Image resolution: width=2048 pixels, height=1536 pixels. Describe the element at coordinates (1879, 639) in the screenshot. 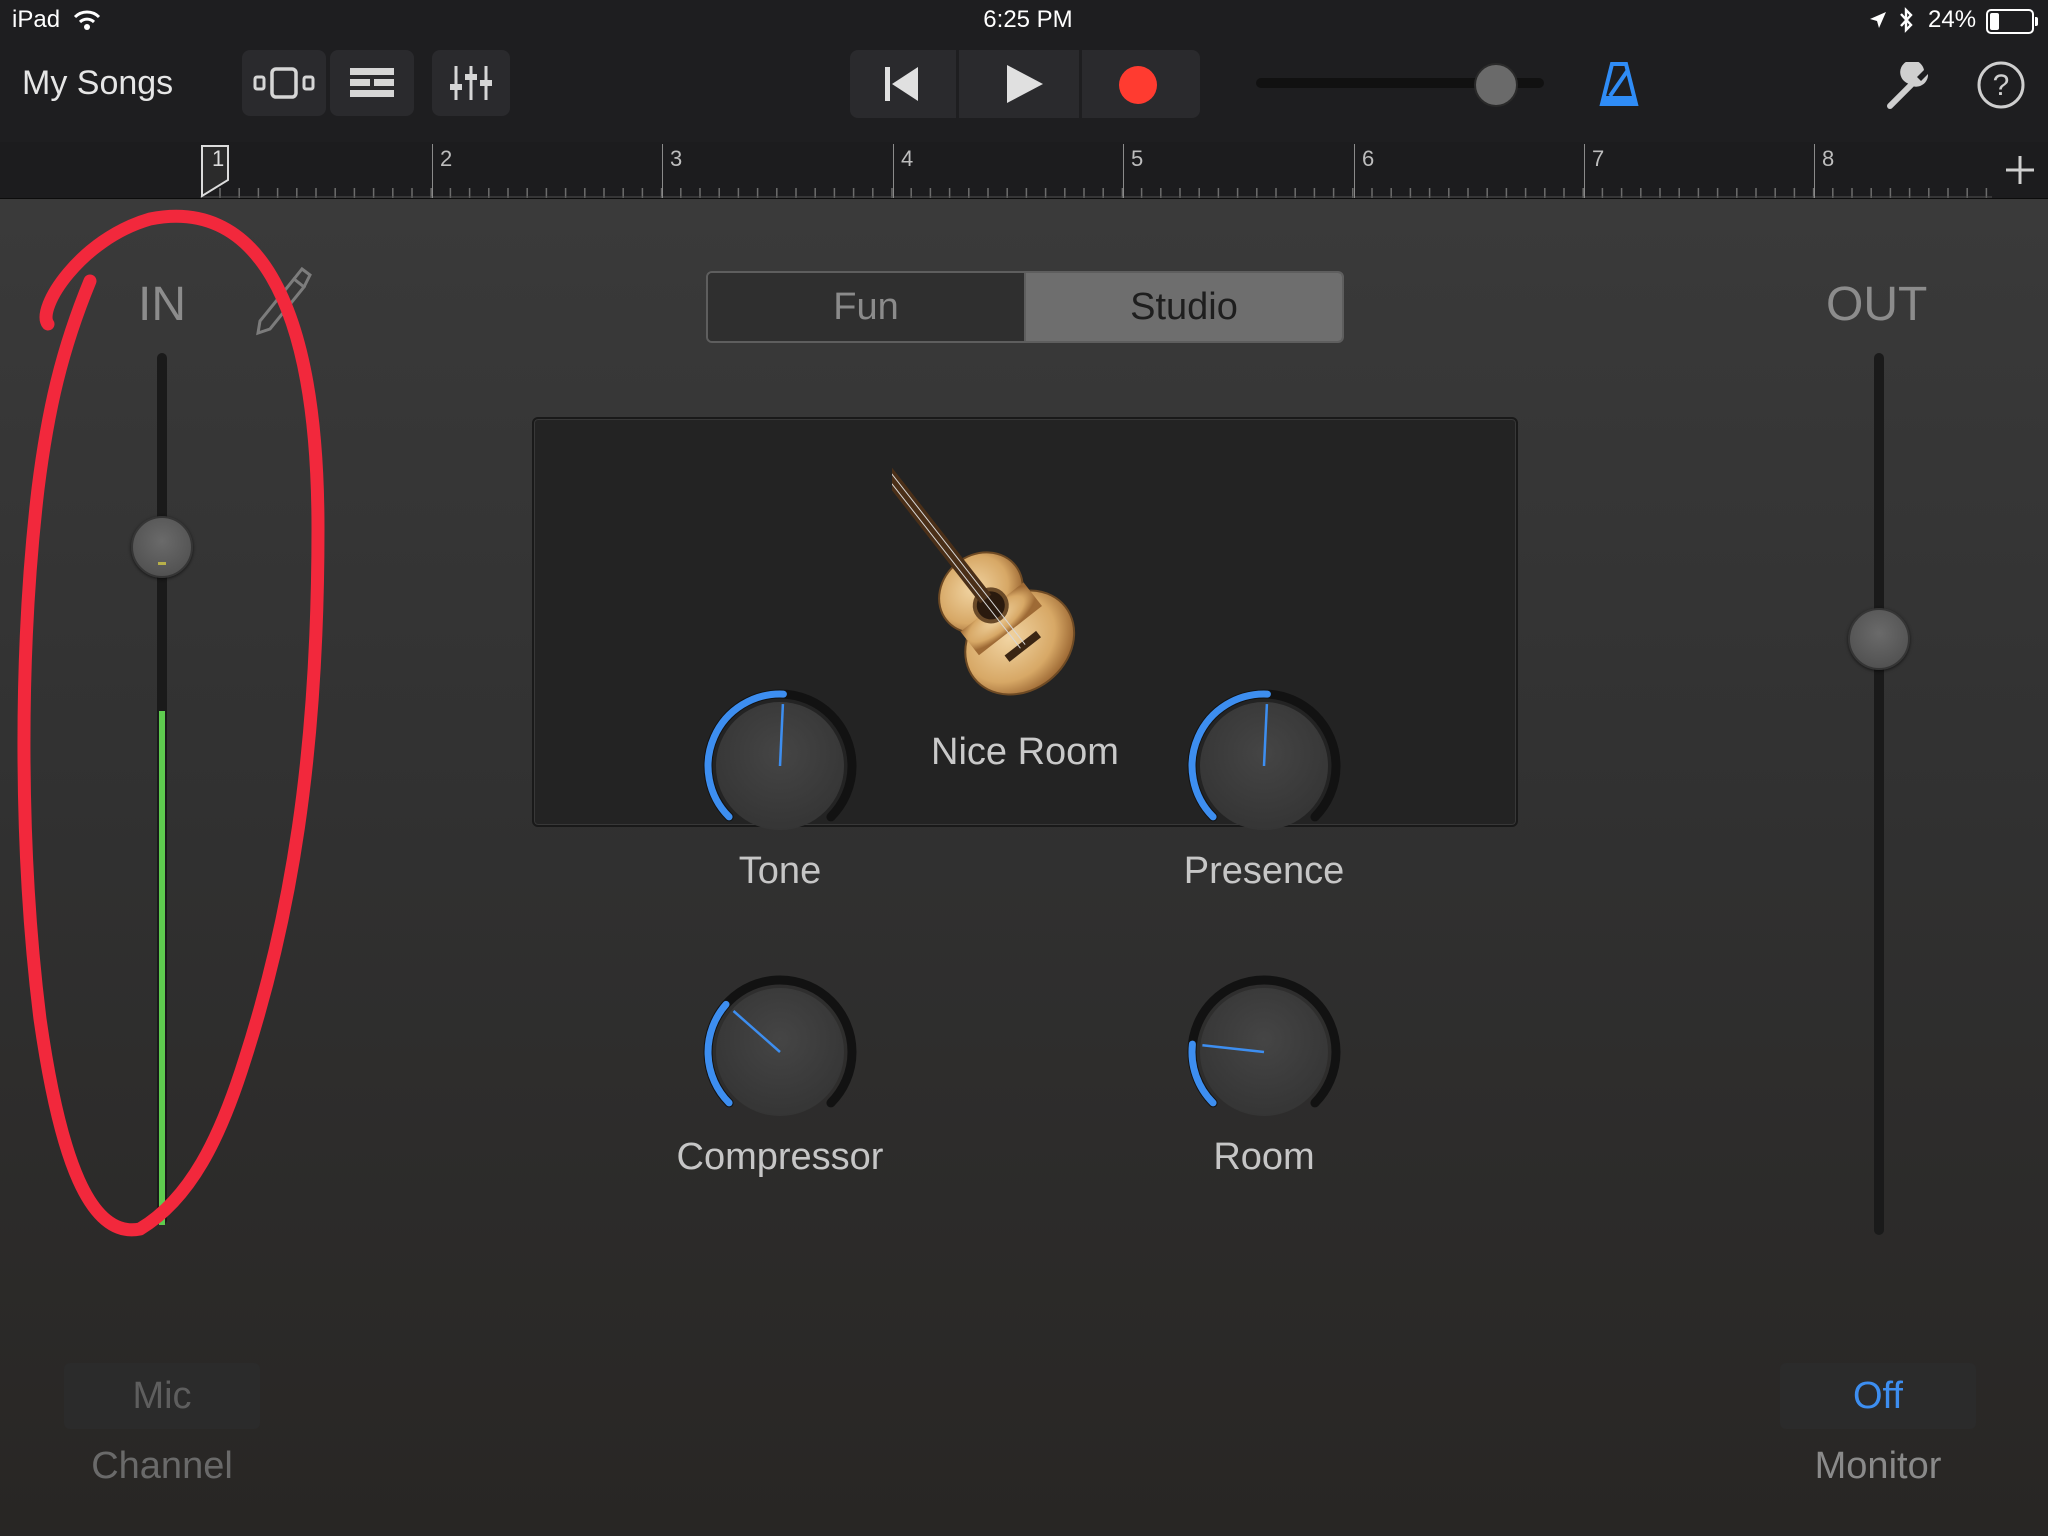

I see `output-level-thumb` at that location.